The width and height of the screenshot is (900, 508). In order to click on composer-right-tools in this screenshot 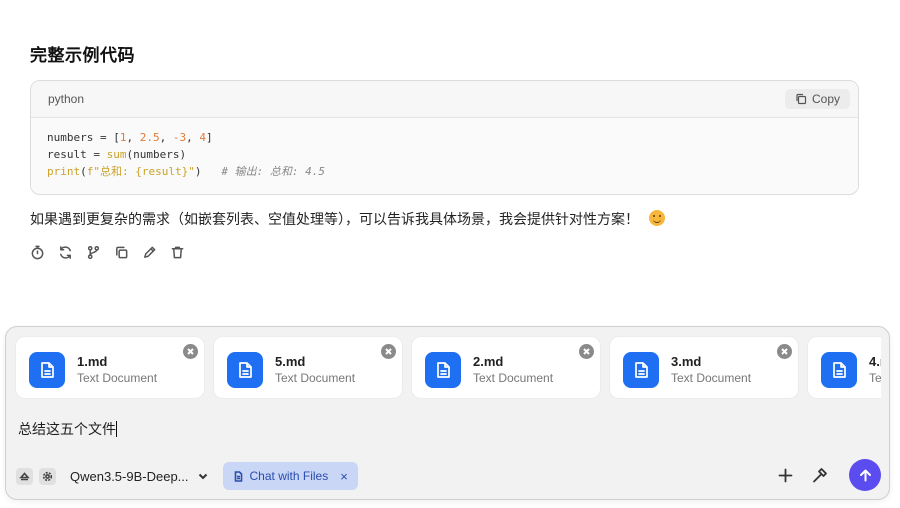, I will do `click(828, 475)`.